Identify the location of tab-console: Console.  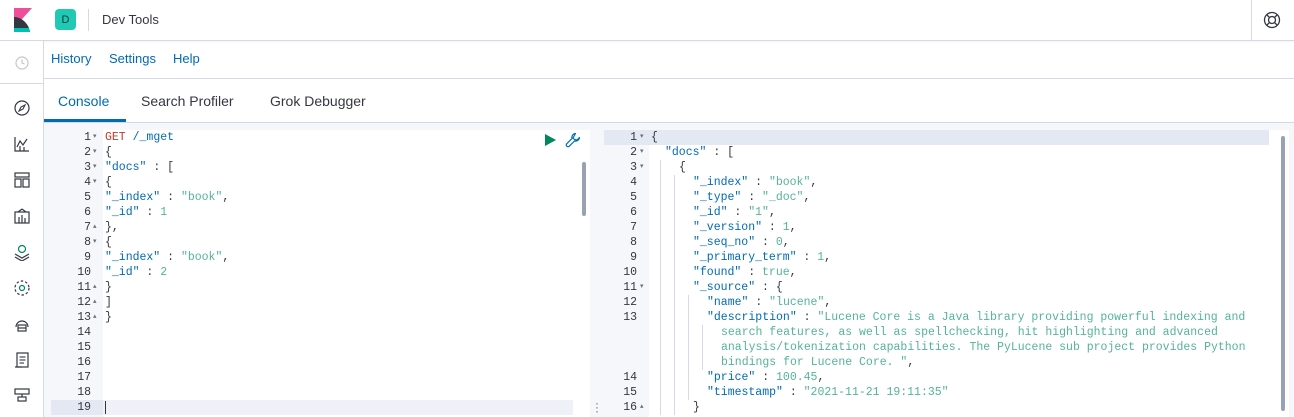
(83, 101).